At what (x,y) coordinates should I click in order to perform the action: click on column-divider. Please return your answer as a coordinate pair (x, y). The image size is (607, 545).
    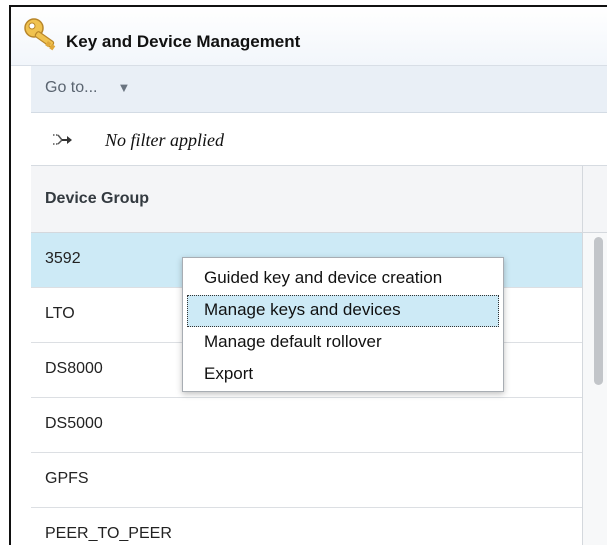
    Looking at the image, I should click on (582, 199).